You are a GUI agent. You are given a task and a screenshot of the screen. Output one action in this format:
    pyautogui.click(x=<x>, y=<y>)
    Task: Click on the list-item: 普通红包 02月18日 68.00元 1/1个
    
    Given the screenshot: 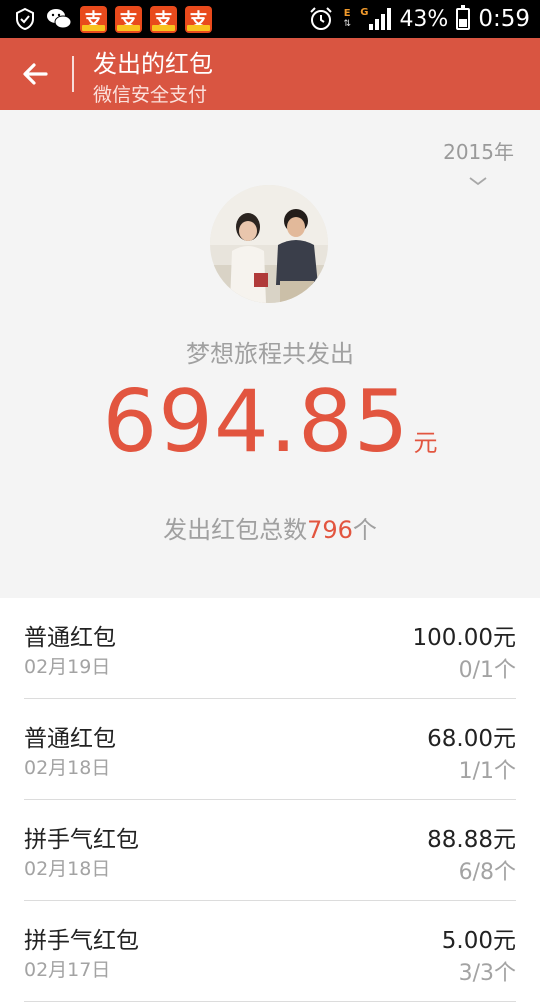 What is the action you would take?
    pyautogui.click(x=270, y=749)
    